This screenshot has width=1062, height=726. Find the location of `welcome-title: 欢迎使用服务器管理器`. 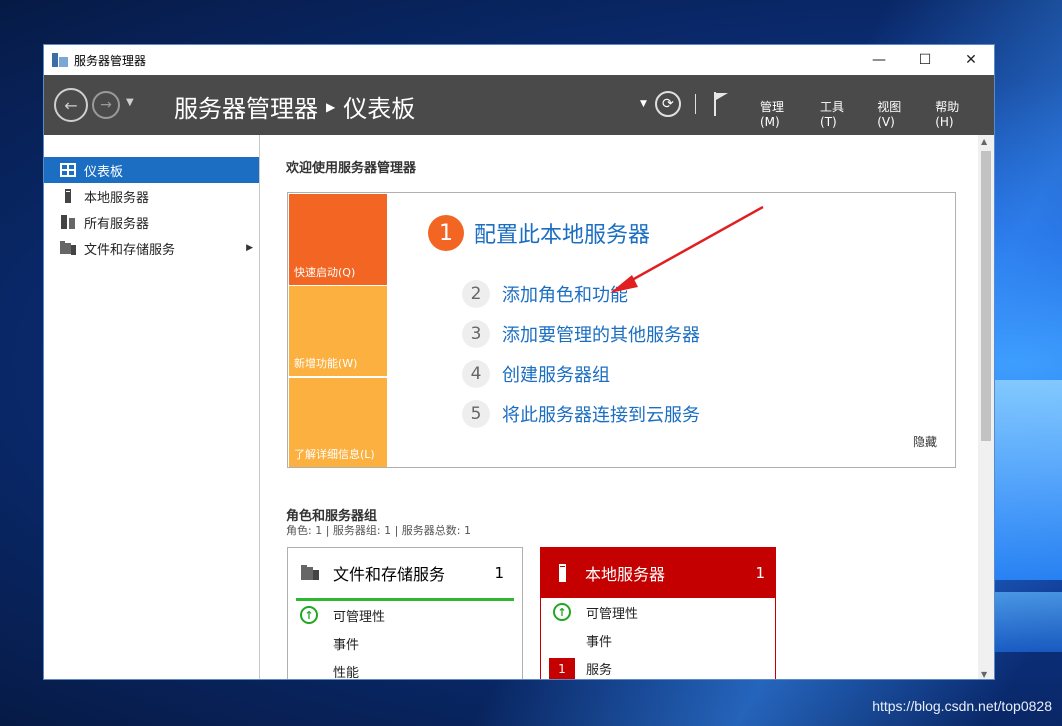

welcome-title: 欢迎使用服务器管理器 is located at coordinates (351, 168).